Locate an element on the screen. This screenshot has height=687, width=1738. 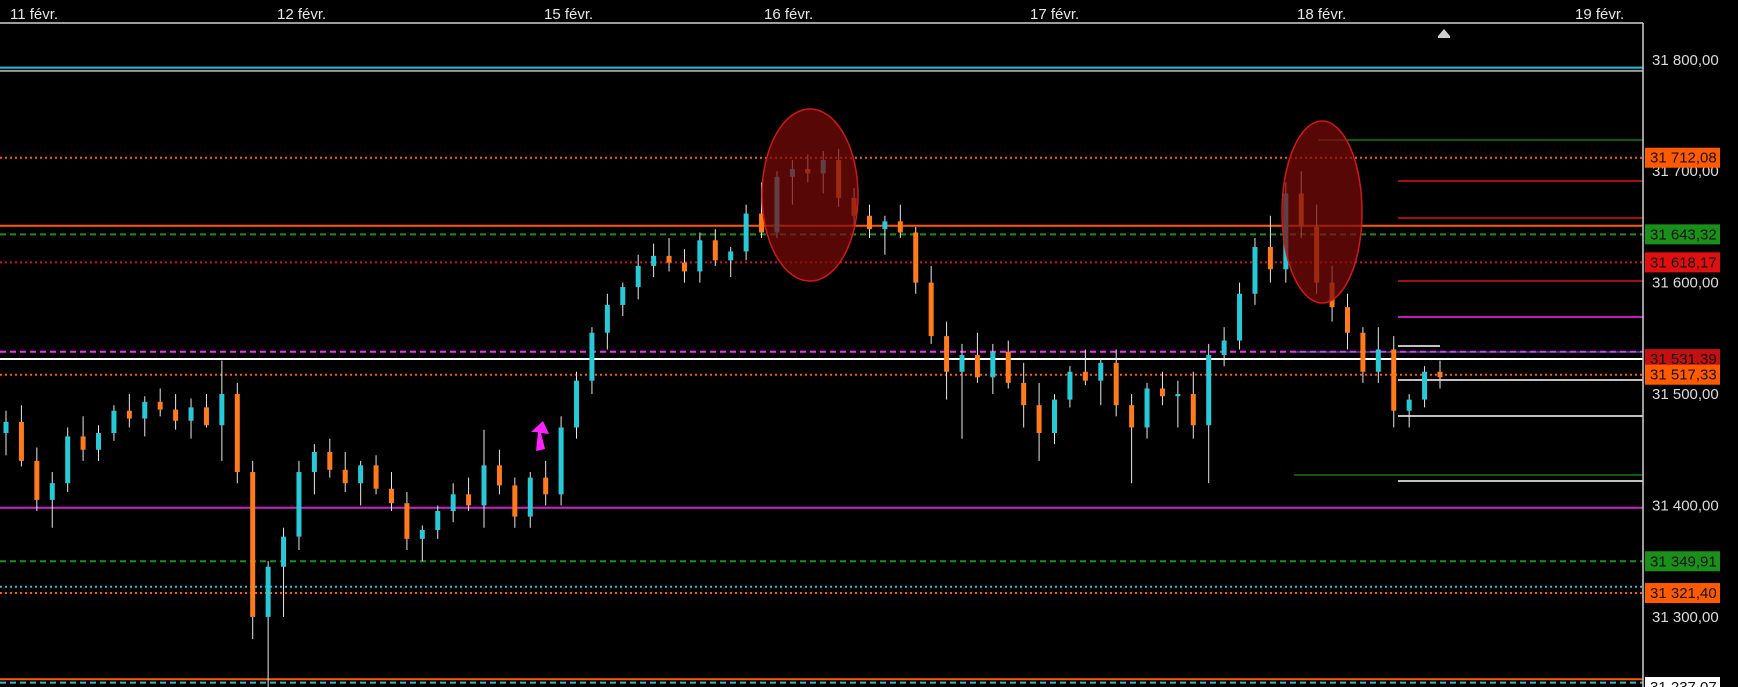
date-label-16-fevr: 16 févr. is located at coordinates (788, 14).